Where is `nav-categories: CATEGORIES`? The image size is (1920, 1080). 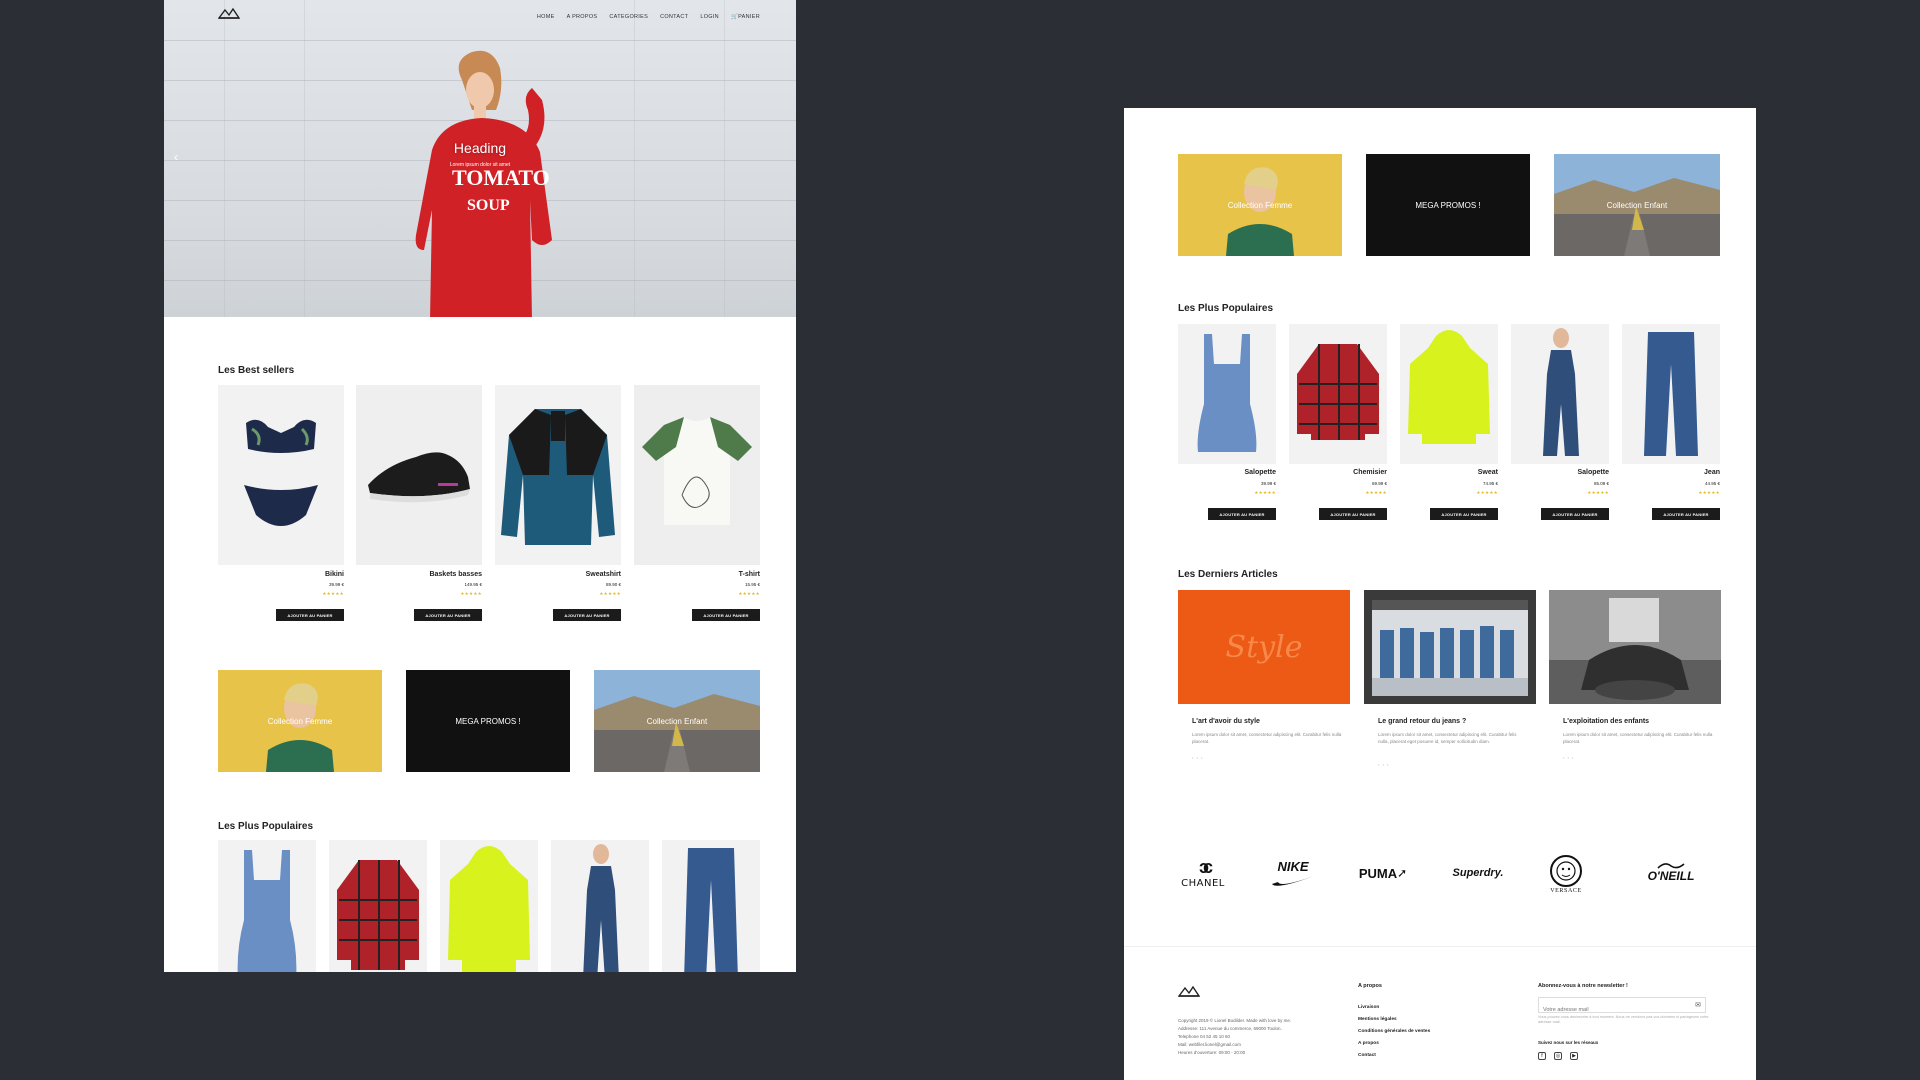
nav-categories: CATEGORIES is located at coordinates (628, 17).